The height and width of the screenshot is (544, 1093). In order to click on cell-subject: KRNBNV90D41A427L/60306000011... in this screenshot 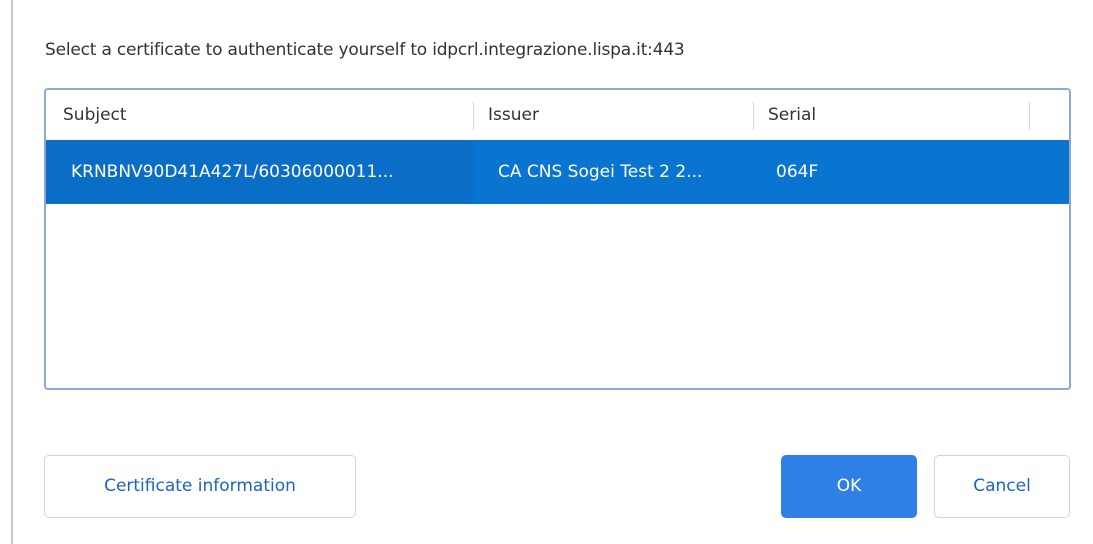, I will do `click(232, 172)`.